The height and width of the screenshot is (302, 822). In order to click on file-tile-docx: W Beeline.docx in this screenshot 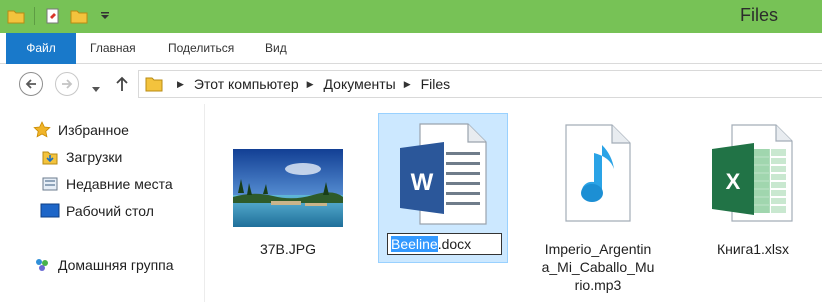, I will do `click(443, 188)`.